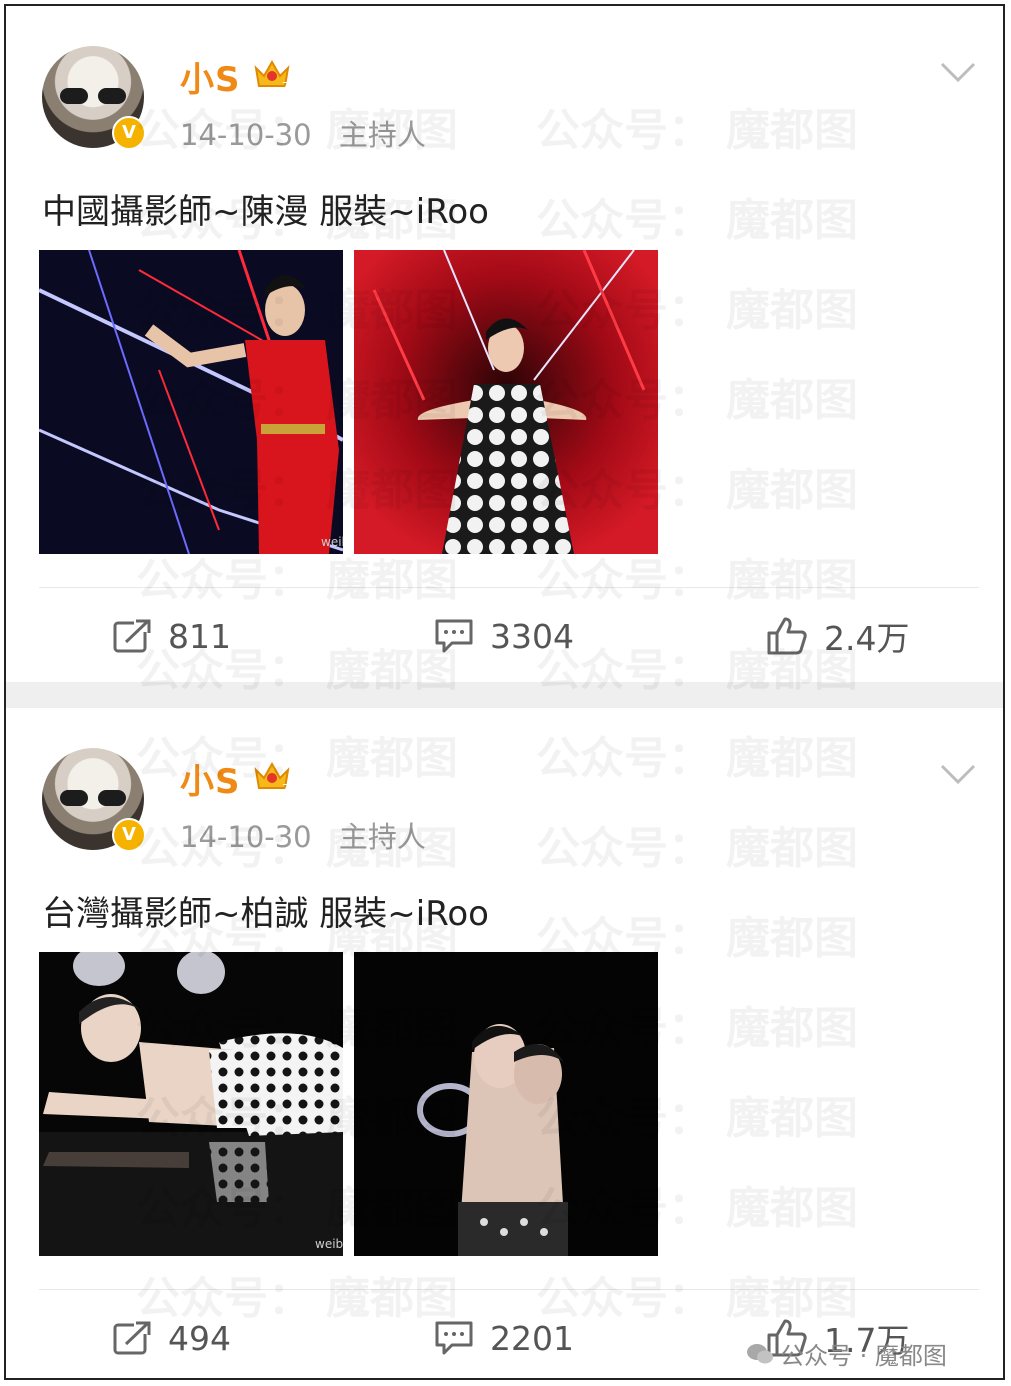  Describe the element at coordinates (199, 1338) in the screenshot. I see `repost-count: 494` at that location.